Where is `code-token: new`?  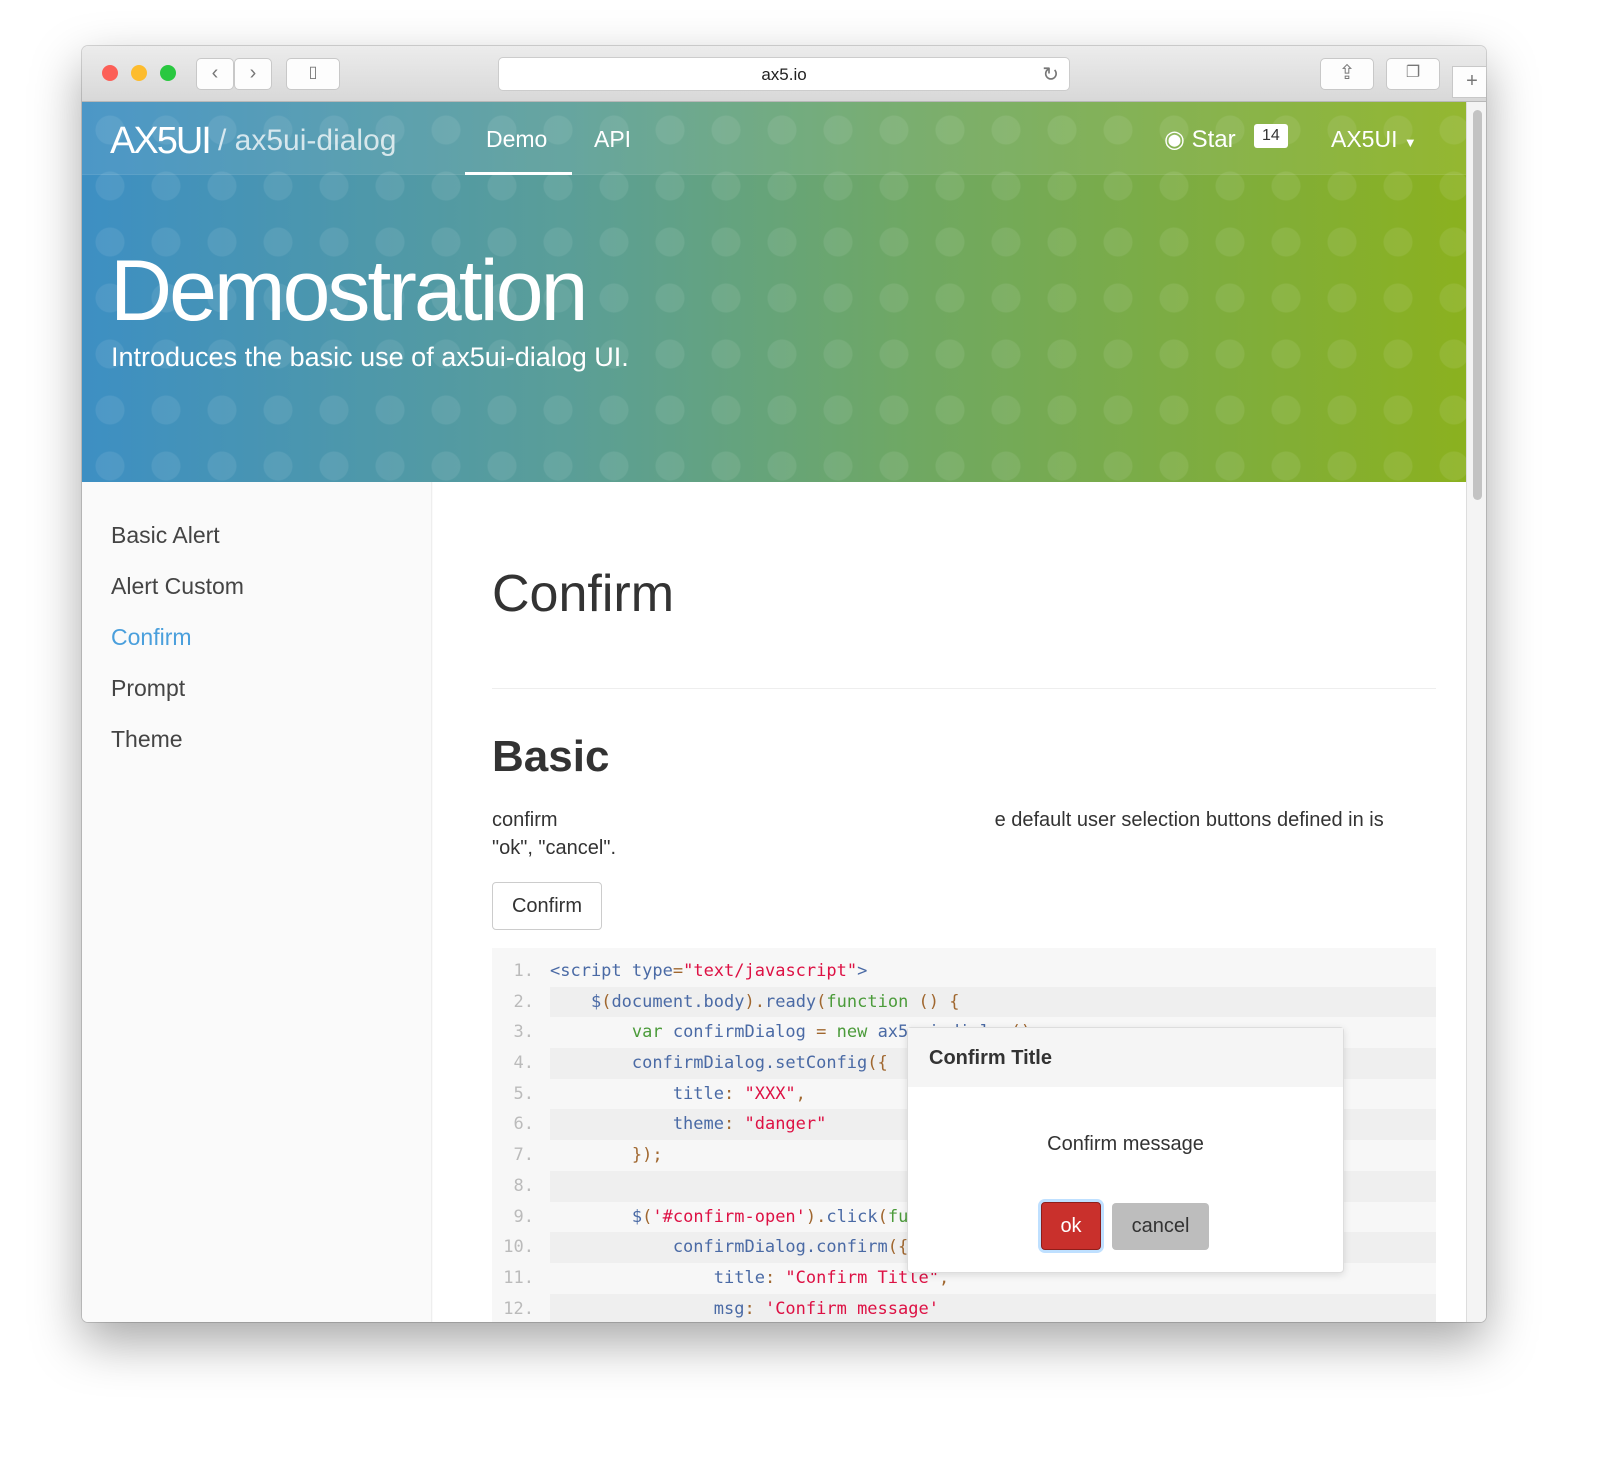
code-token: new is located at coordinates (857, 1032).